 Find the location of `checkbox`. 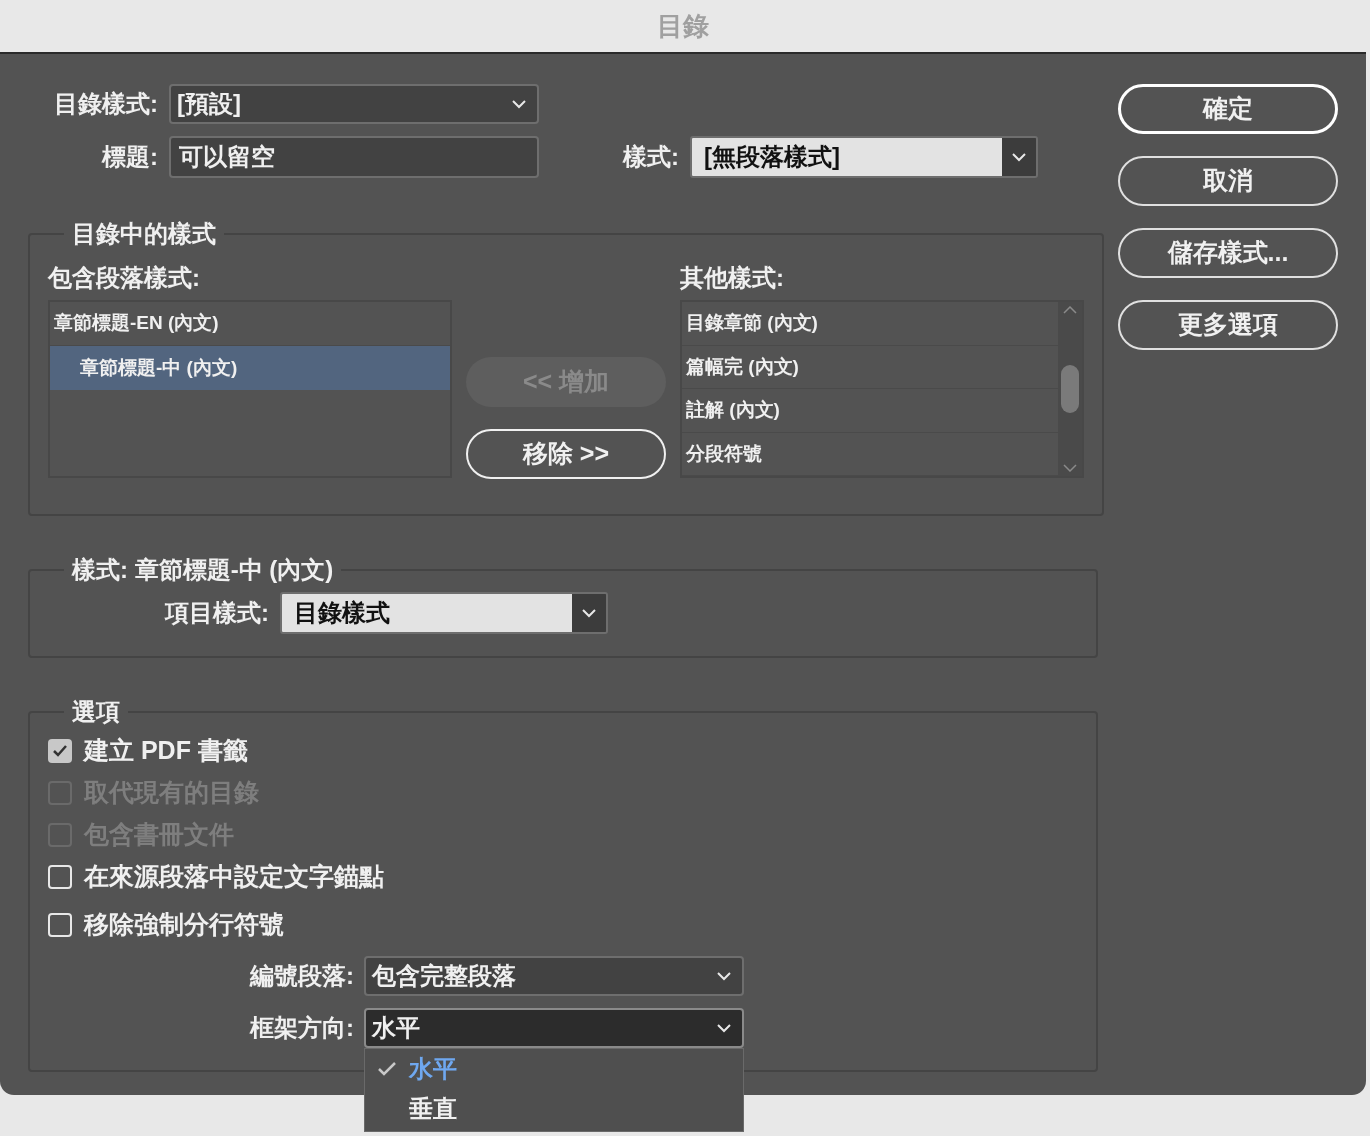

checkbox is located at coordinates (60, 751).